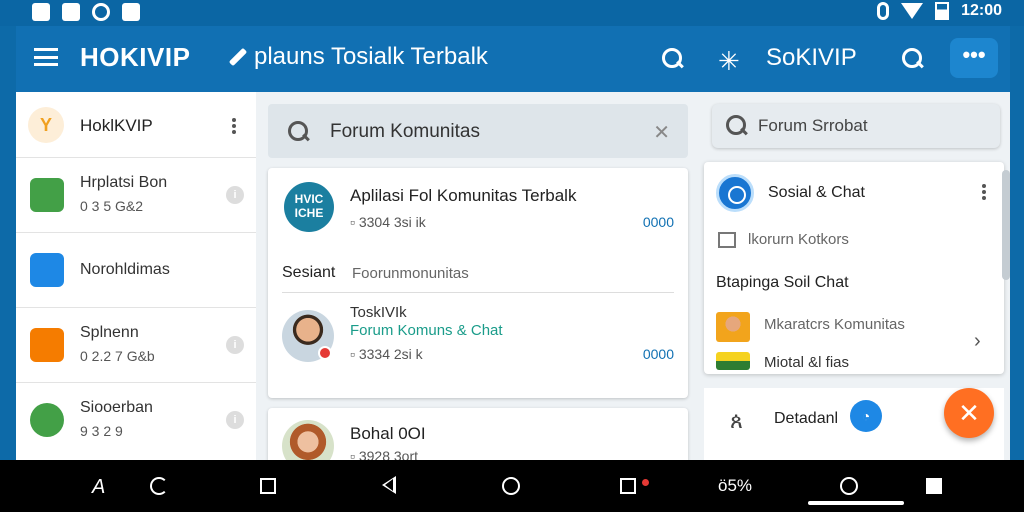 Image resolution: width=1024 pixels, height=512 pixels. Describe the element at coordinates (392, 222) in the screenshot. I see `card-meta-text: 3304 3si ik` at that location.